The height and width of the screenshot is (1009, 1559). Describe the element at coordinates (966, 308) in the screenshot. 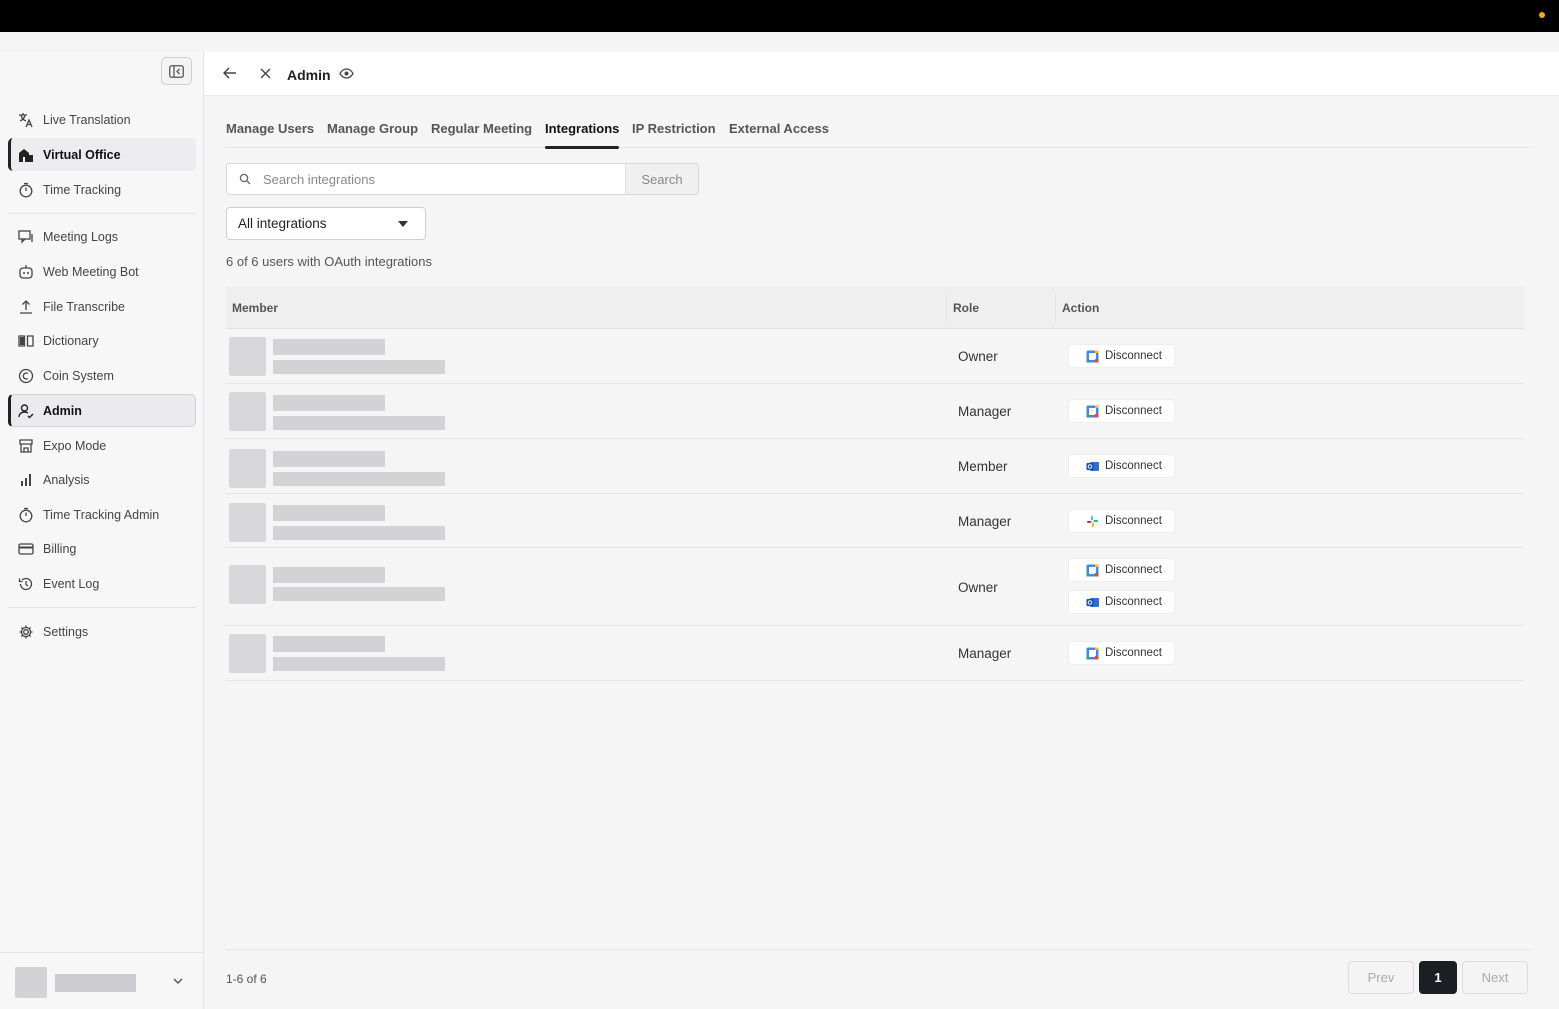

I see `column-header-role: Role` at that location.